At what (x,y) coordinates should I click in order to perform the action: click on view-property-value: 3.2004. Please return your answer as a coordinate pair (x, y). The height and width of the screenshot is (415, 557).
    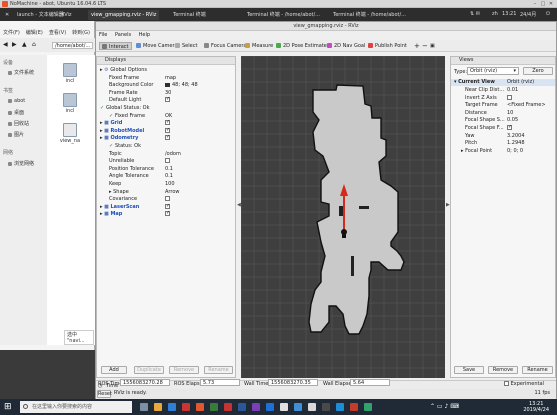
    Looking at the image, I should click on (516, 136).